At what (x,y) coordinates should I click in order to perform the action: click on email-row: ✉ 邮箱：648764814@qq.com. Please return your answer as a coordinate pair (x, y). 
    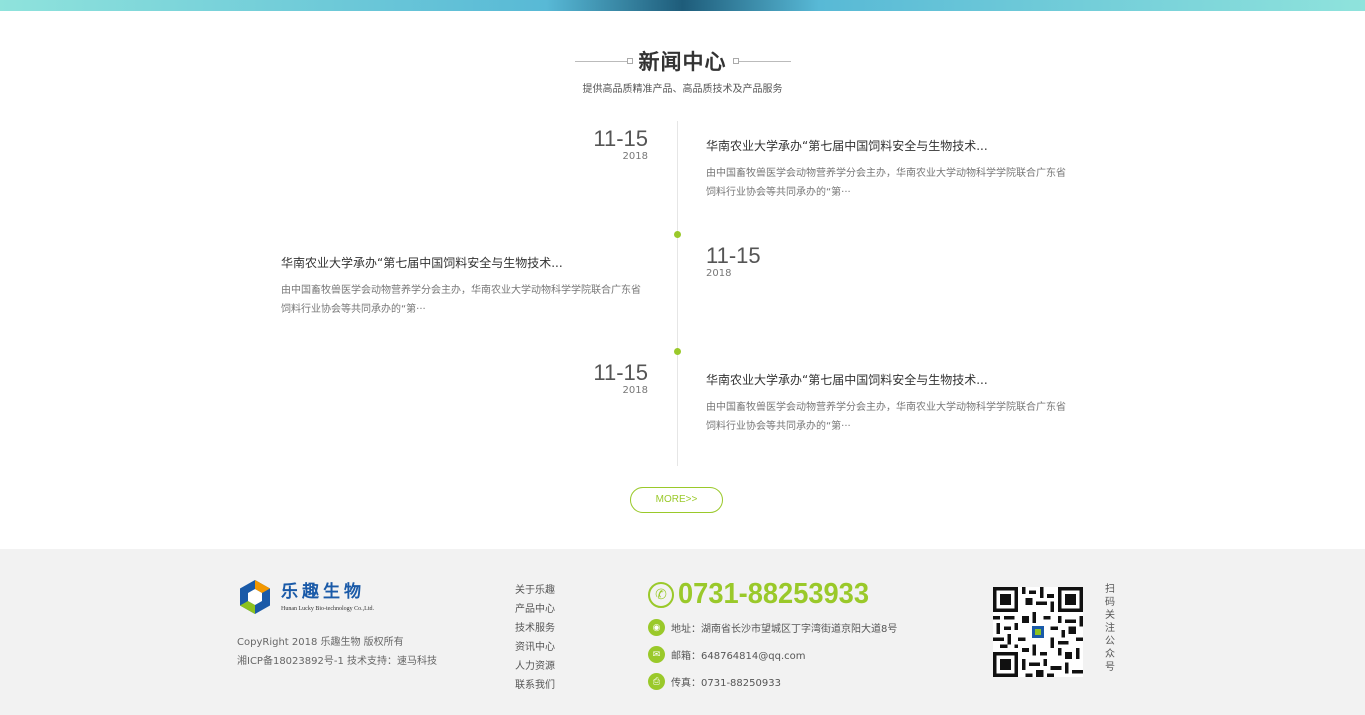
    Looking at the image, I should click on (727, 654).